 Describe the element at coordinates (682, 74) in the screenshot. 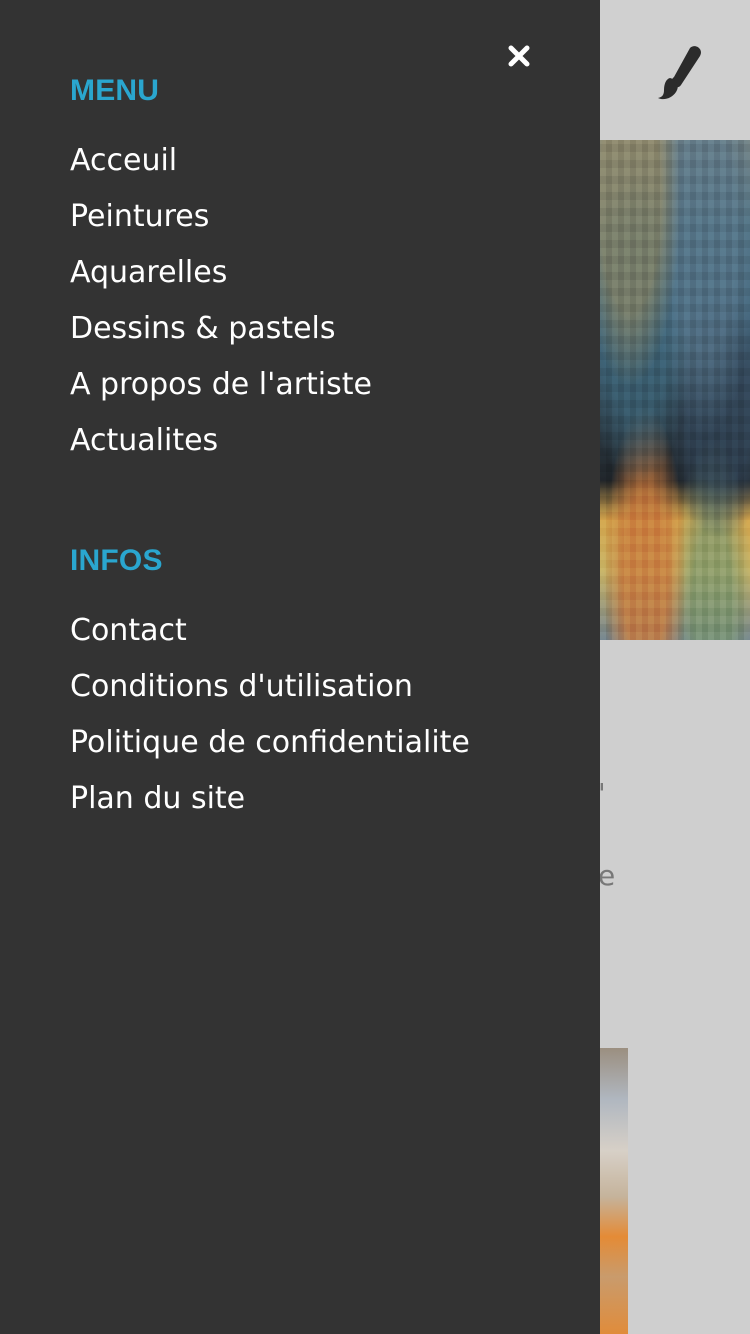

I see `paintbrush-icon` at that location.